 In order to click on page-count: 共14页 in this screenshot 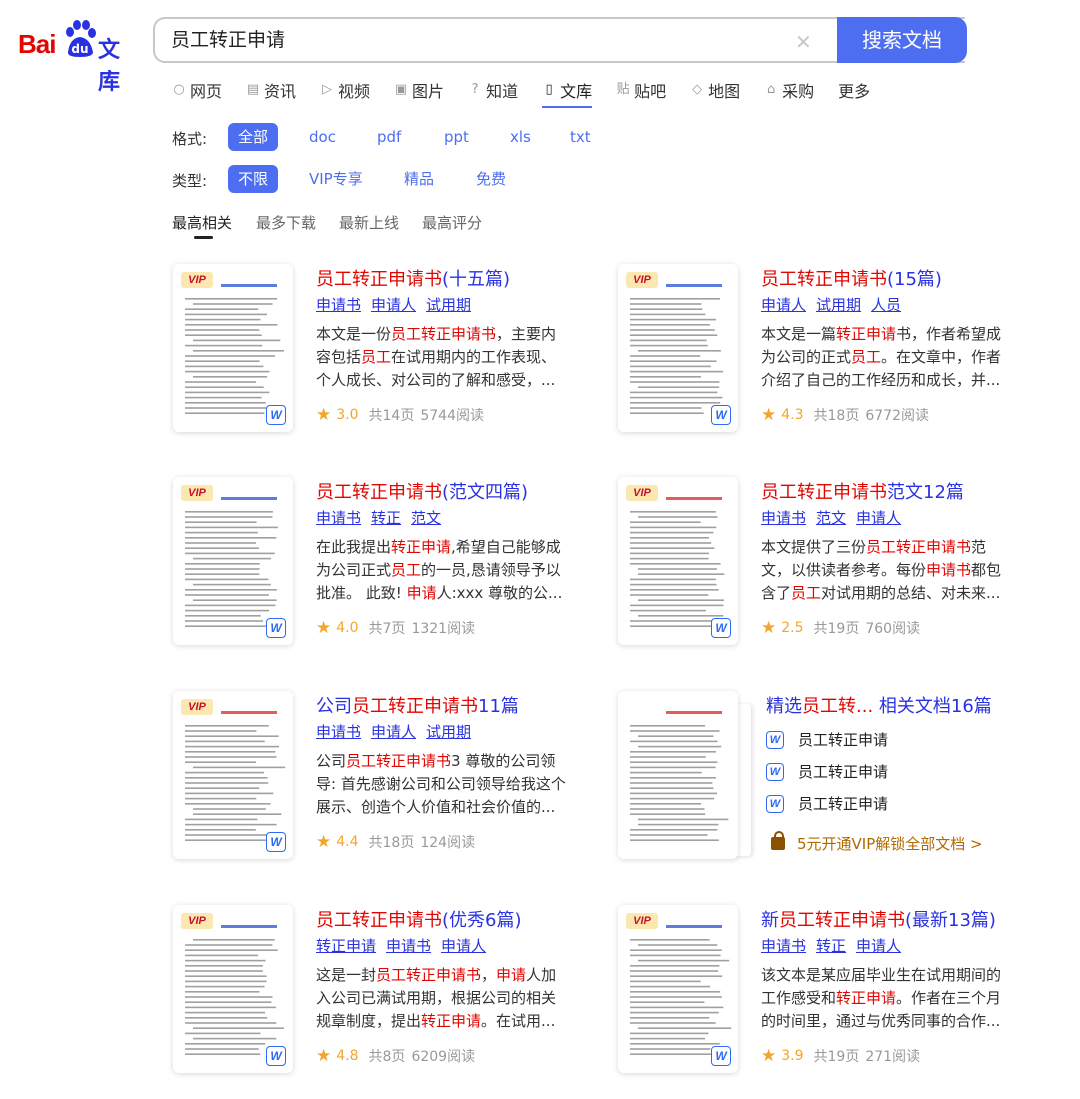, I will do `click(391, 416)`.